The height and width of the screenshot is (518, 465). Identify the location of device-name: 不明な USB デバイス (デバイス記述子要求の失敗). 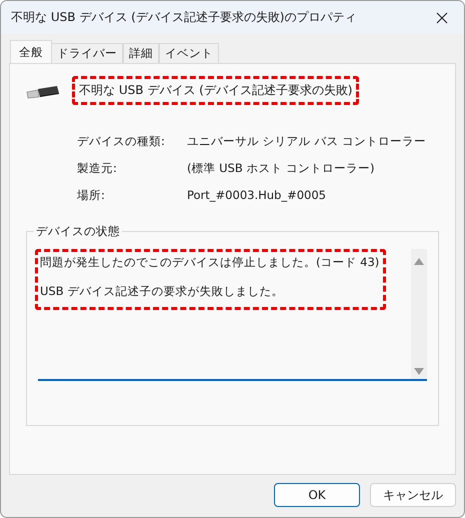
(215, 89).